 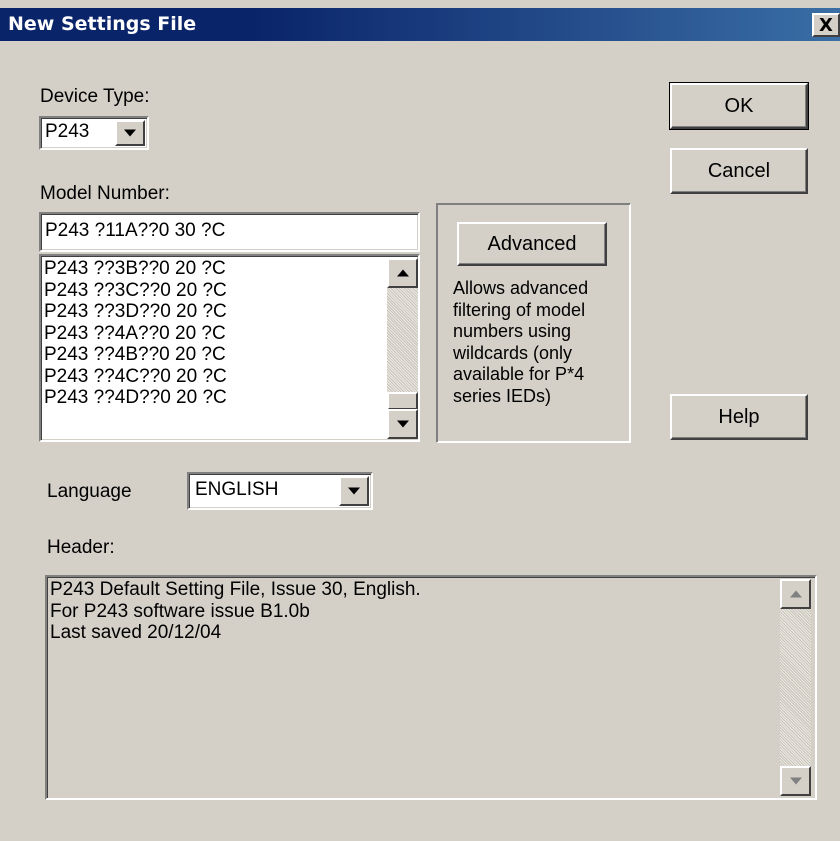 What do you see at coordinates (135, 312) in the screenshot?
I see `list-item: P243 ??3D??0 20 ?C` at bounding box center [135, 312].